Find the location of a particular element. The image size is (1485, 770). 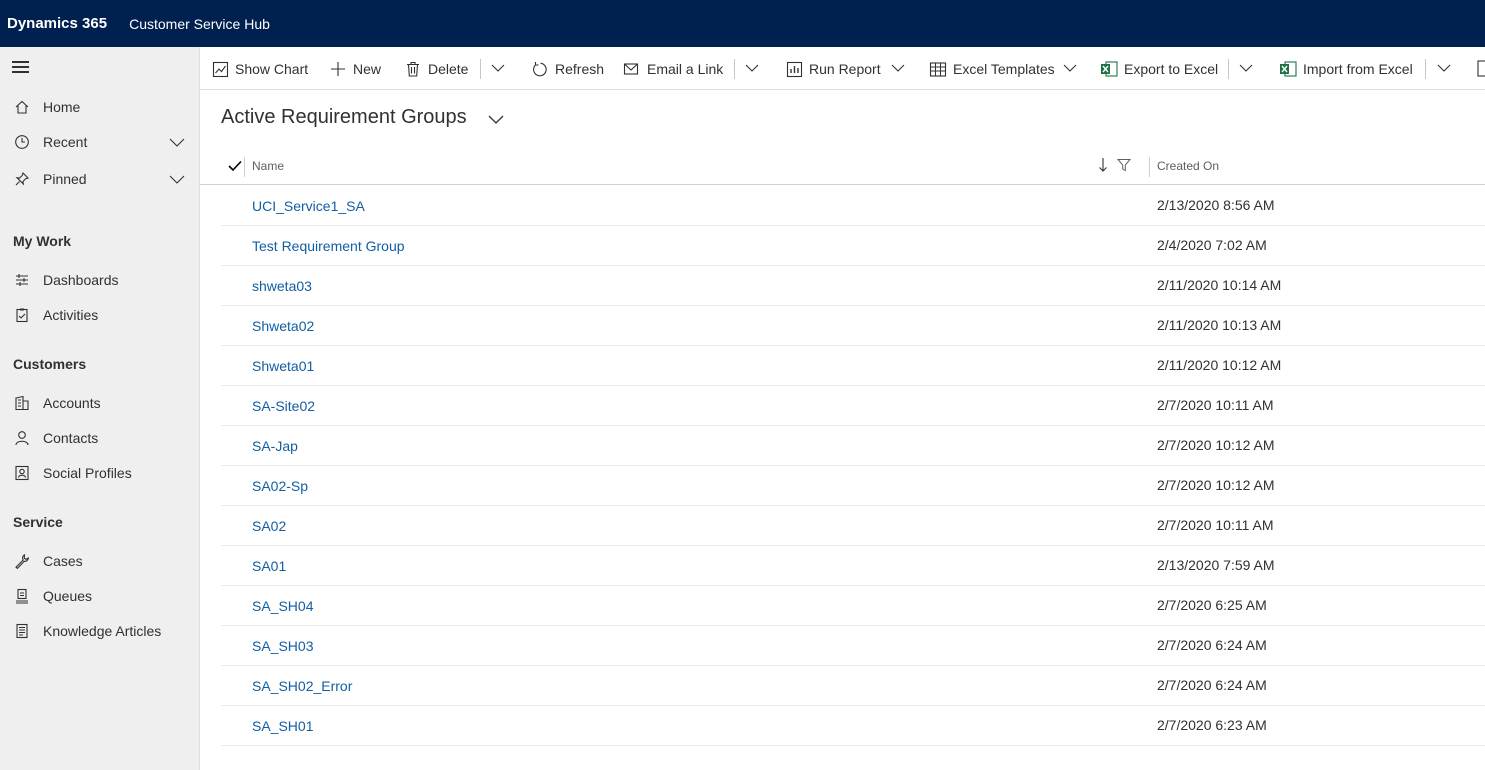

table-row: Shweta02 2/11/2020 10:13 AM is located at coordinates (853, 326).